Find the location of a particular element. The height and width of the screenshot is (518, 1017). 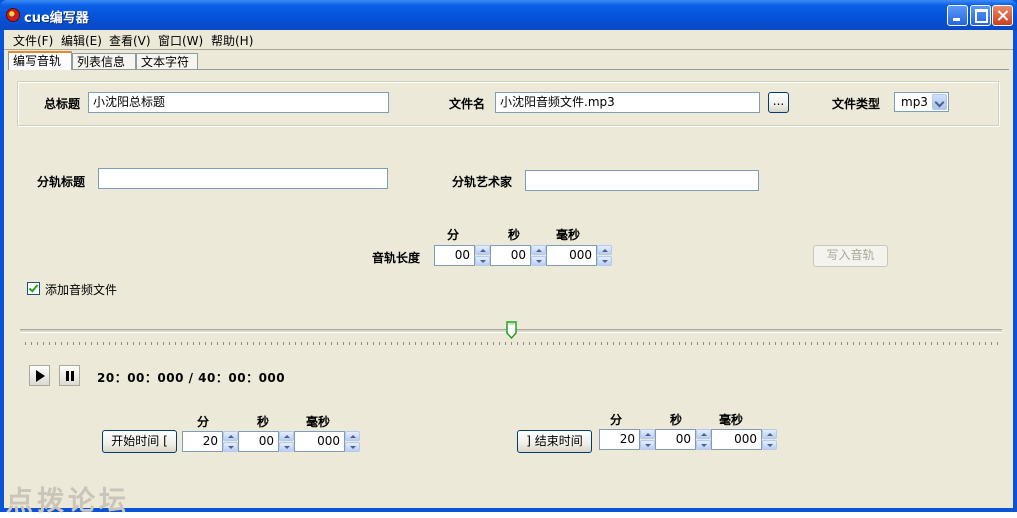

tab-list-info: 列表信息 is located at coordinates (104, 61).